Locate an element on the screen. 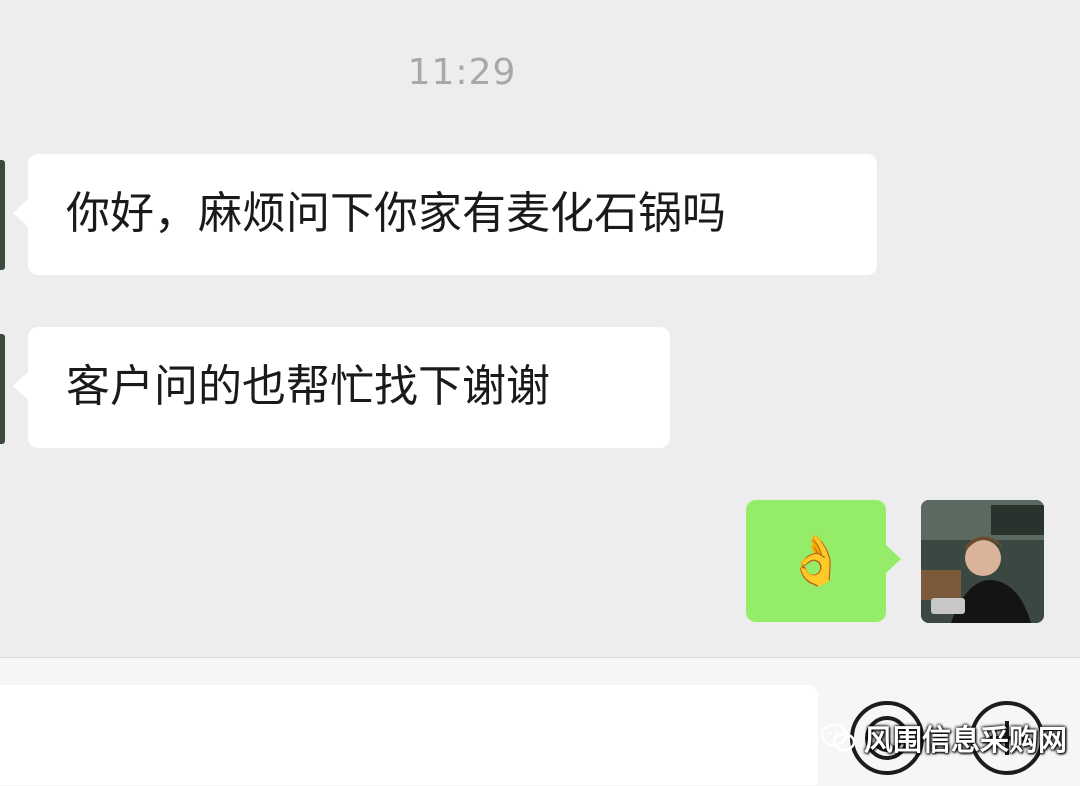 The height and width of the screenshot is (786, 1080). watermark: 风围信息采购网 is located at coordinates (943, 738).